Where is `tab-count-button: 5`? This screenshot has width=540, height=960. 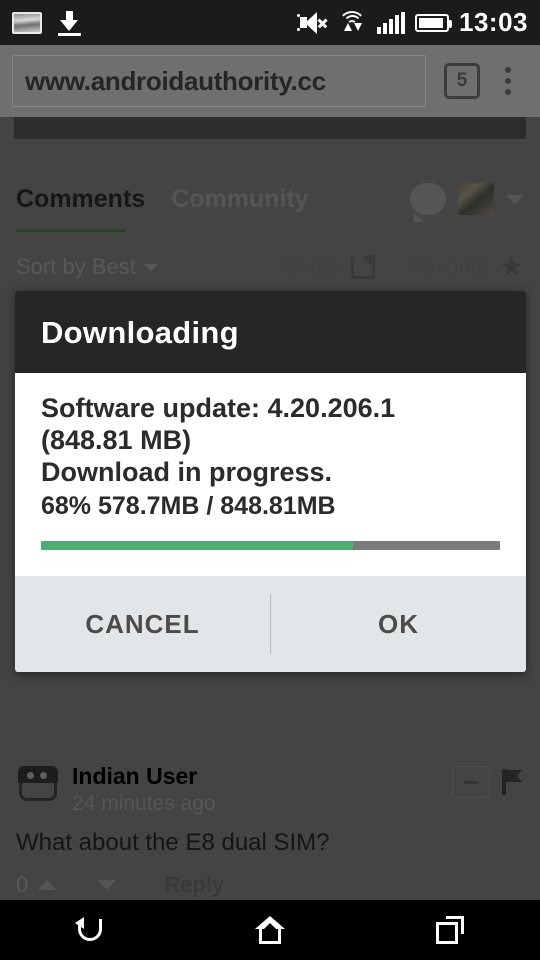 tab-count-button: 5 is located at coordinates (462, 81).